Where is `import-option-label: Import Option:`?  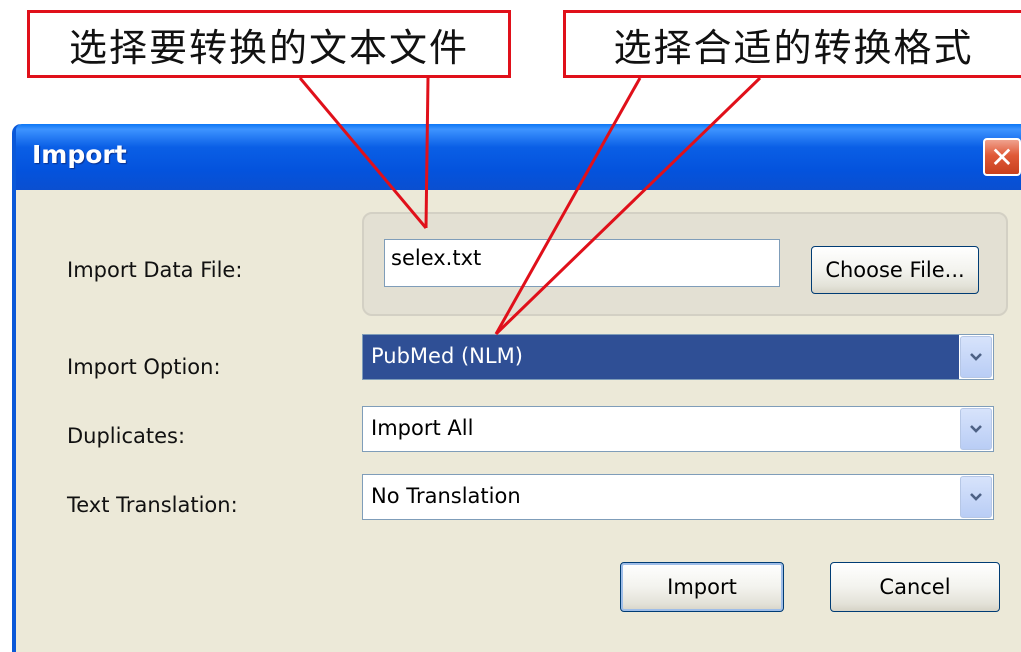
import-option-label: Import Option: is located at coordinates (144, 367).